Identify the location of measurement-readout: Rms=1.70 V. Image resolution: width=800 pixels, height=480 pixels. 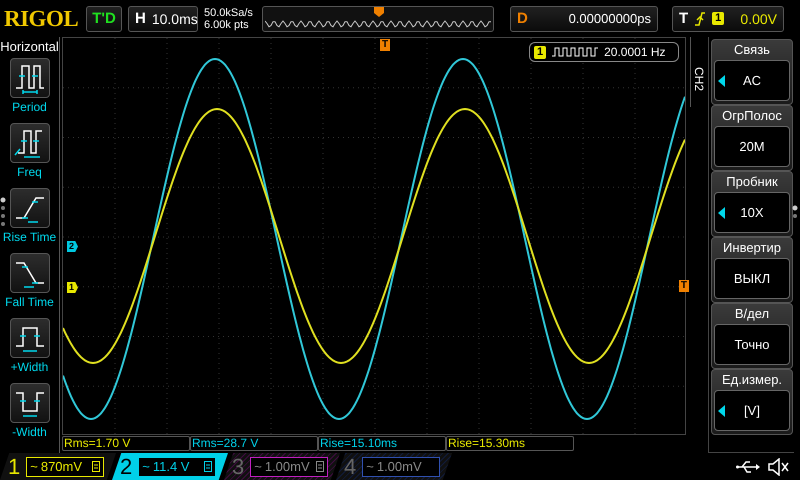
(126, 443).